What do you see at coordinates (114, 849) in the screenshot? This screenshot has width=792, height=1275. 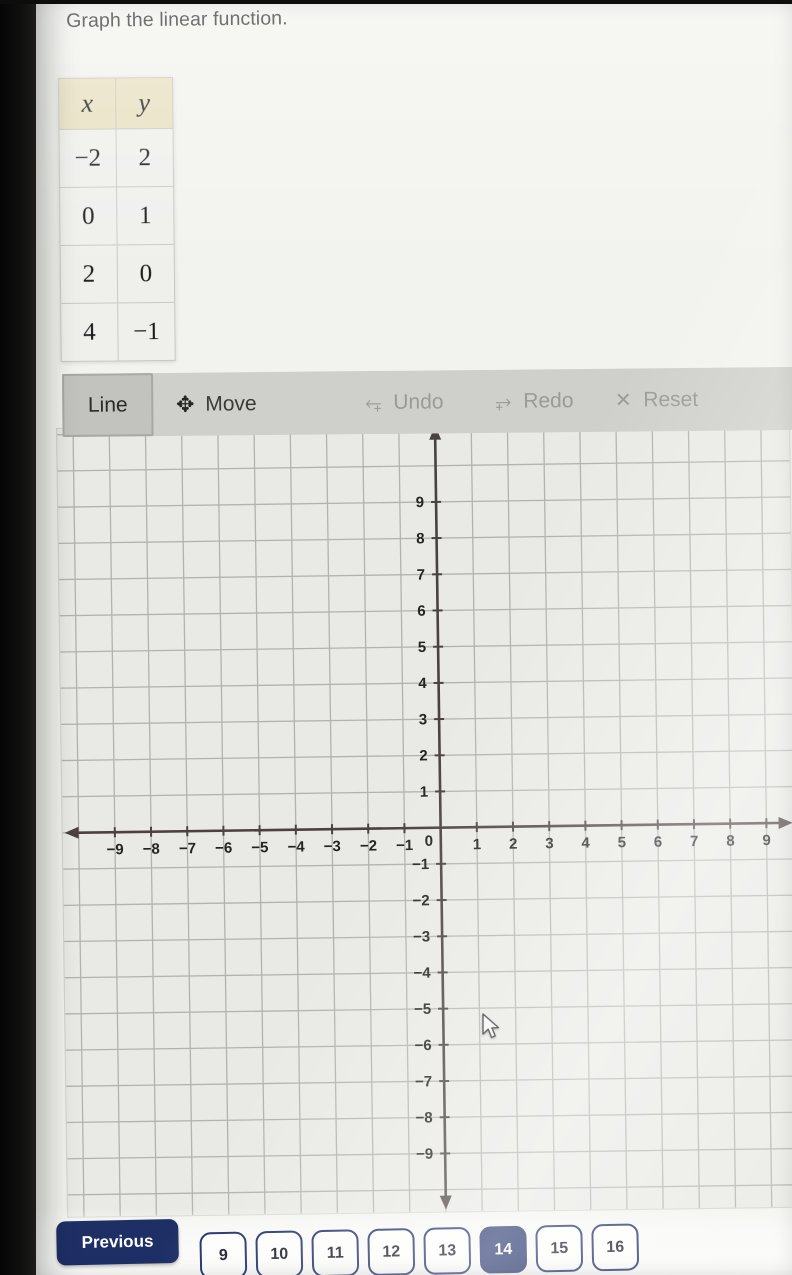 I see `x-axis-tick-label: −9` at bounding box center [114, 849].